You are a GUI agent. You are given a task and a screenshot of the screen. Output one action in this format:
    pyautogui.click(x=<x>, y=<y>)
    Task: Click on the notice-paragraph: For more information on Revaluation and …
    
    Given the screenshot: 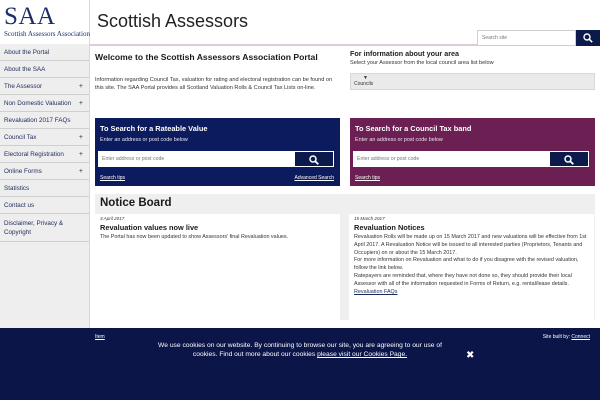 What is the action you would take?
    pyautogui.click(x=466, y=264)
    